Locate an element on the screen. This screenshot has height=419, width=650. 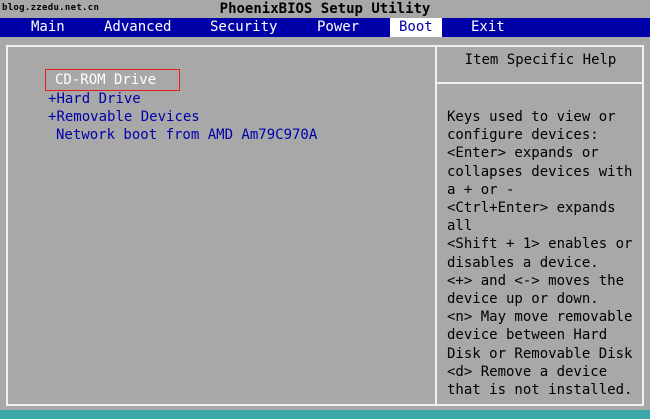
boot-item-network: Network boot from AMD Am79C970A is located at coordinates (186, 135).